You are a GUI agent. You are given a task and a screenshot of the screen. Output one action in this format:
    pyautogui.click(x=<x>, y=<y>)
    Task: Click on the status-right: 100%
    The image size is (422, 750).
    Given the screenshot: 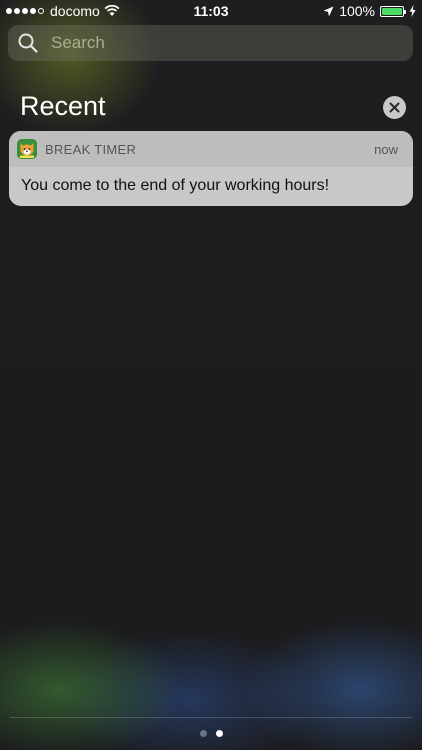 What is the action you would take?
    pyautogui.click(x=369, y=11)
    